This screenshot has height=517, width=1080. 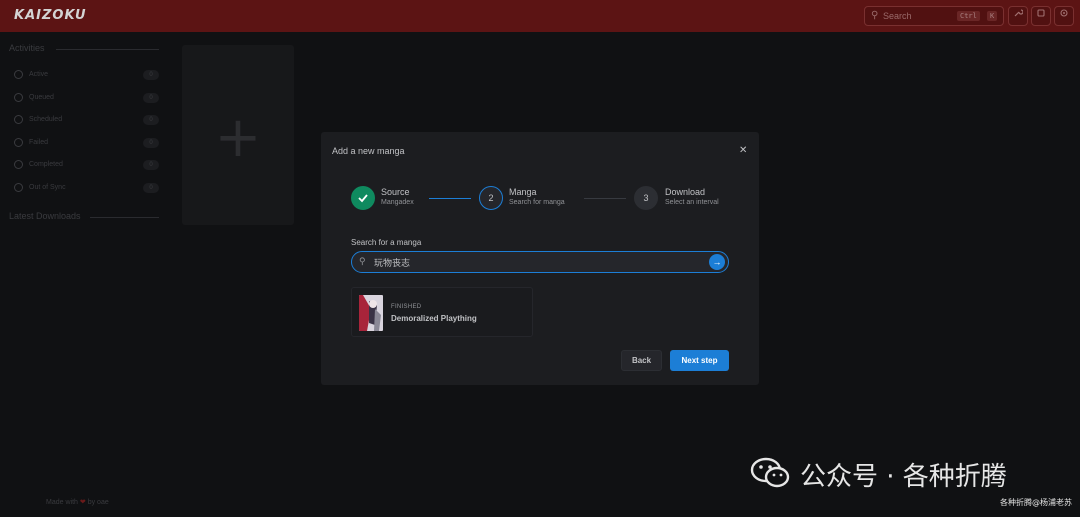 I want to click on search-label: Search for a manga, so click(x=386, y=242).